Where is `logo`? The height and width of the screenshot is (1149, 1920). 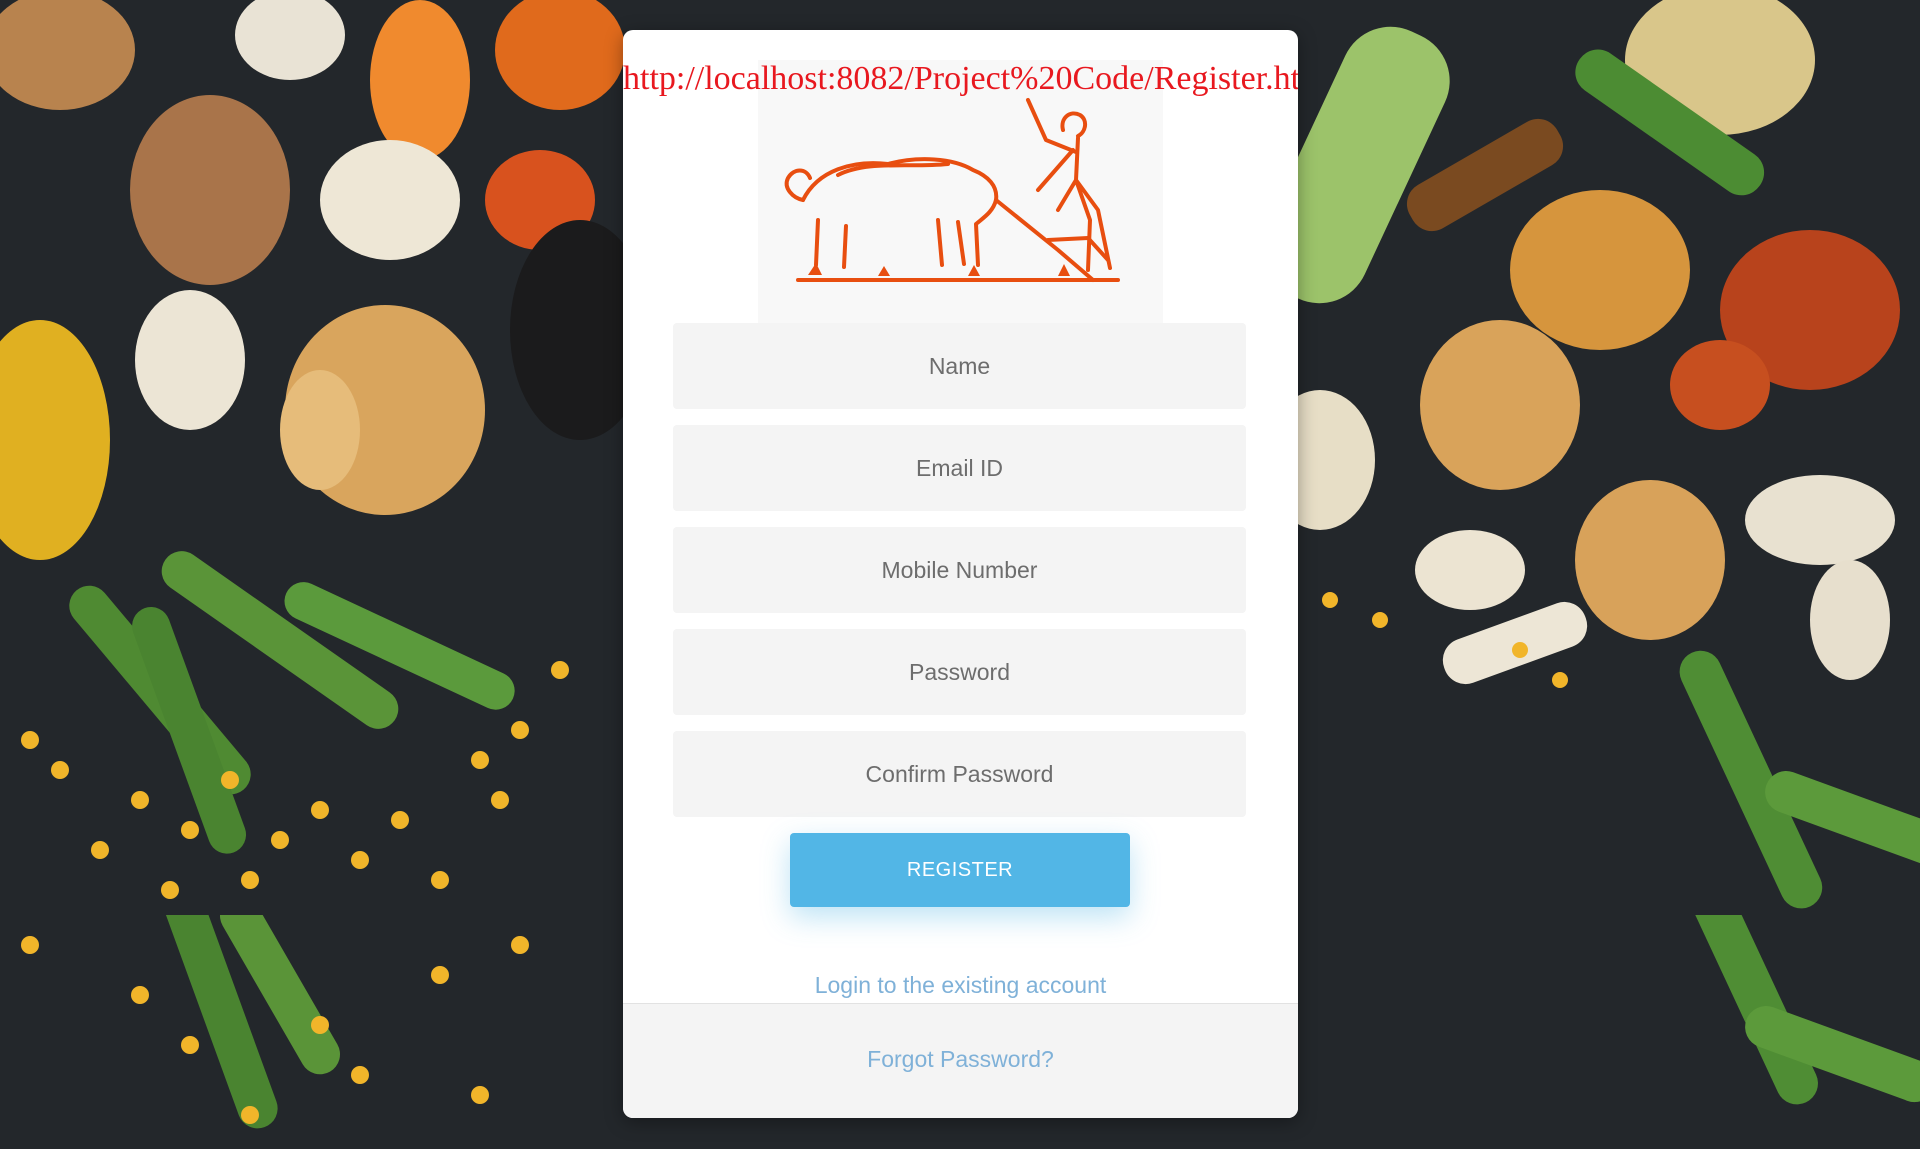
logo is located at coordinates (960, 202).